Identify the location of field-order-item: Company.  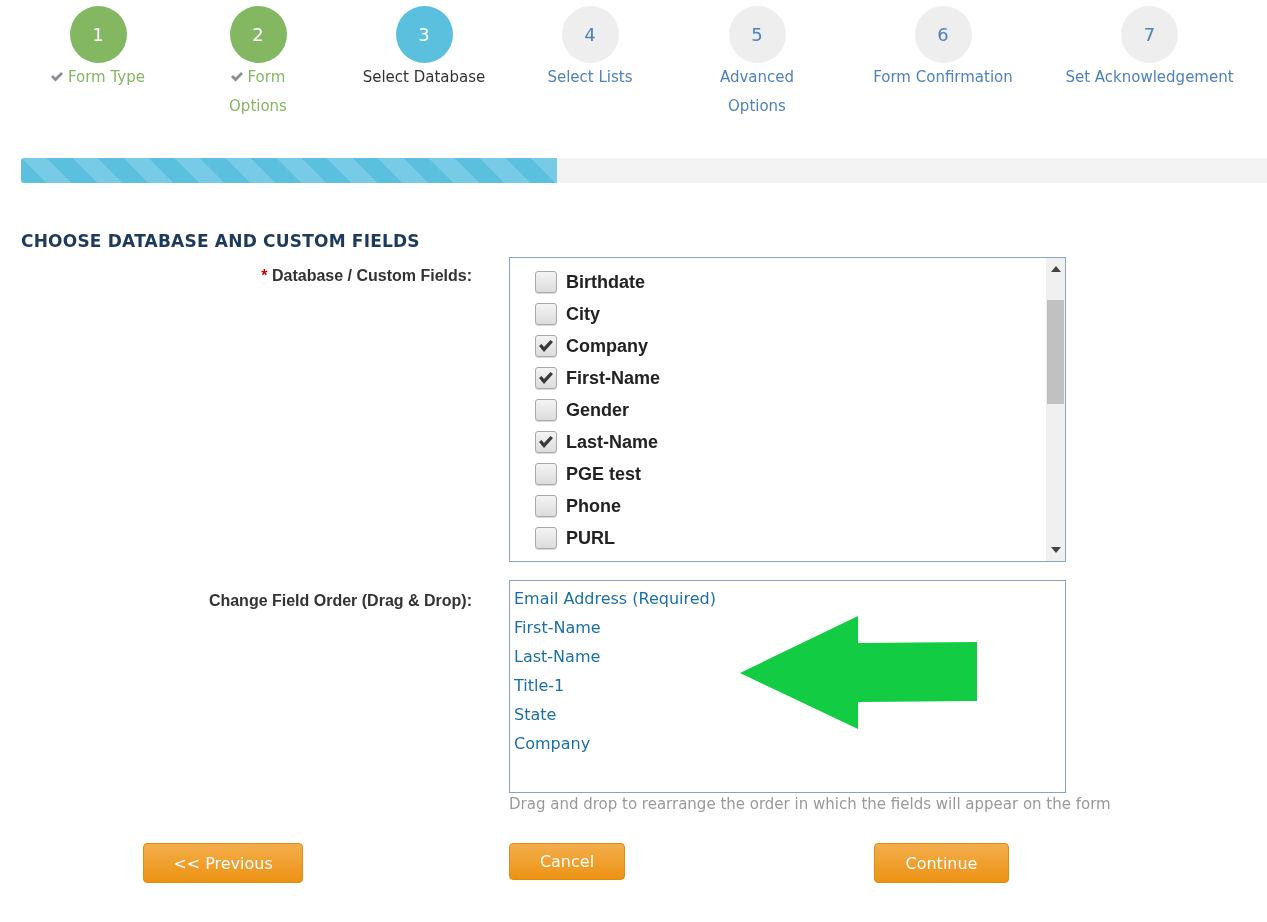
(787, 743).